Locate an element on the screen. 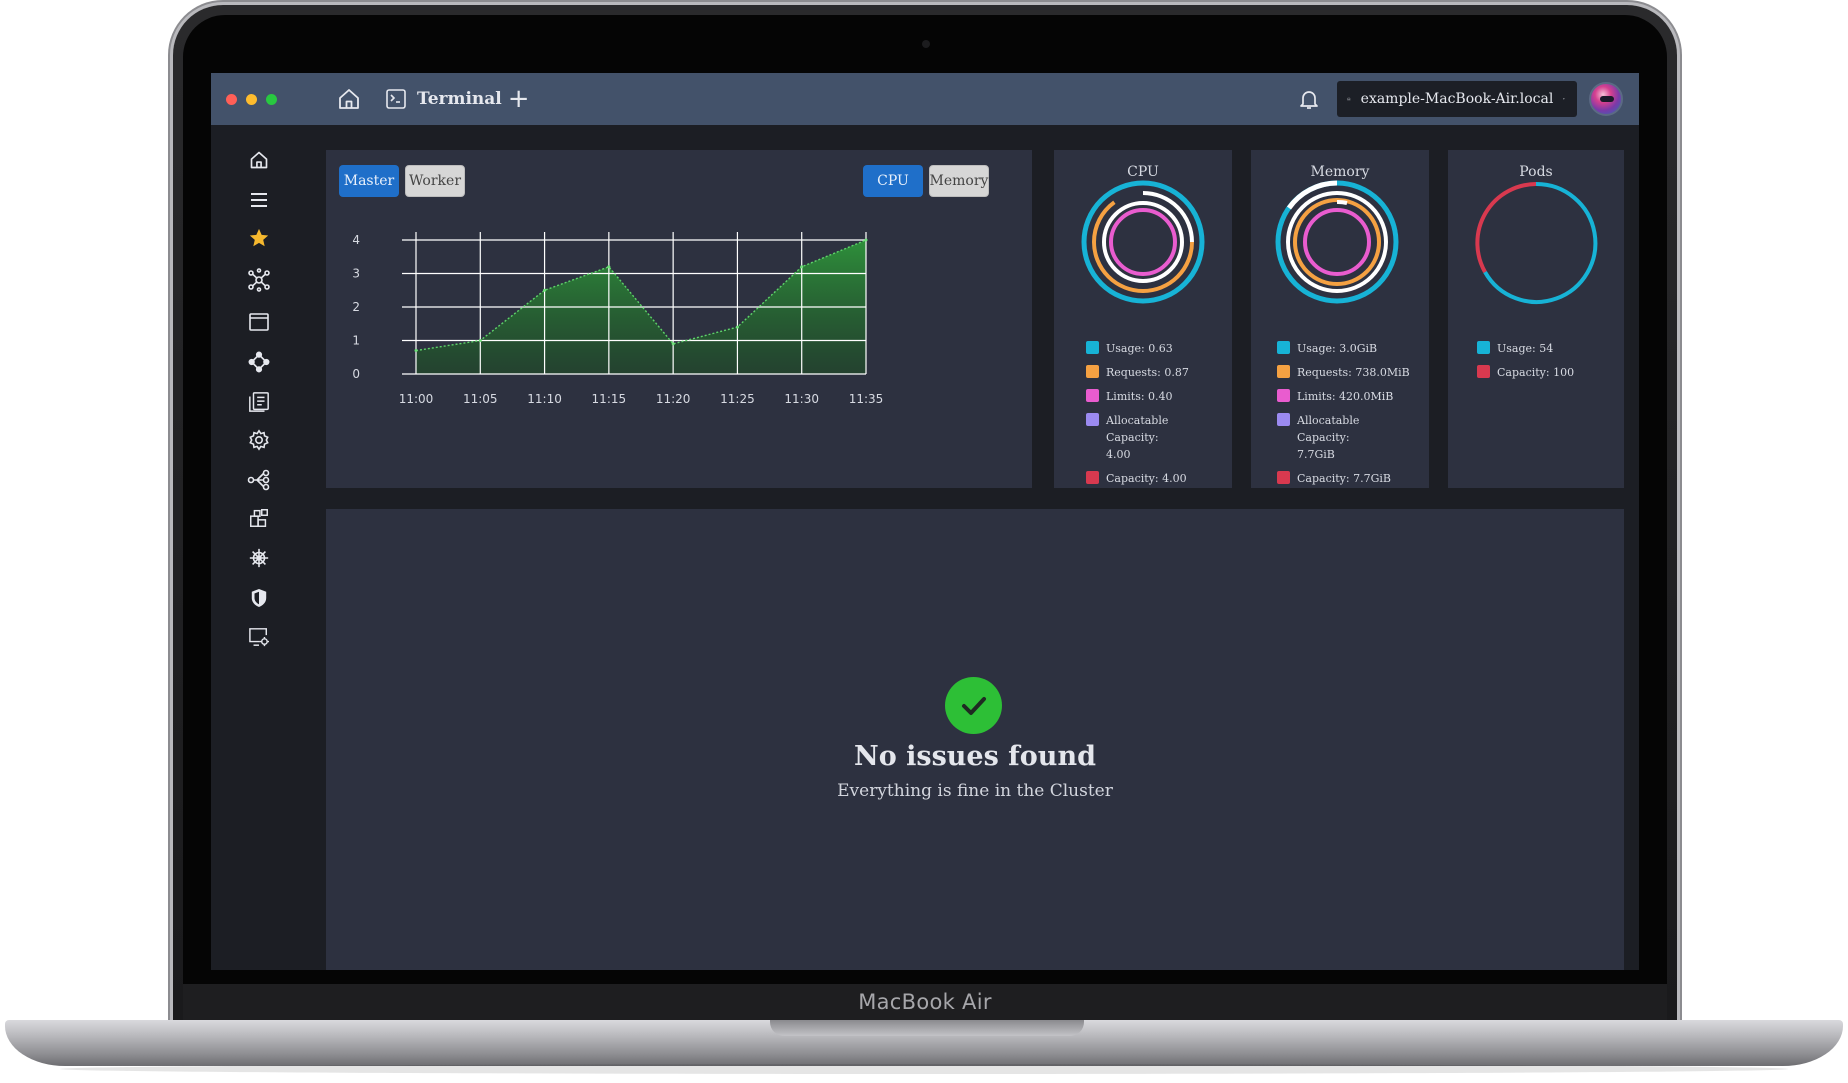  issues-subtitle: Everything is fine in the Cluster is located at coordinates (975, 791).